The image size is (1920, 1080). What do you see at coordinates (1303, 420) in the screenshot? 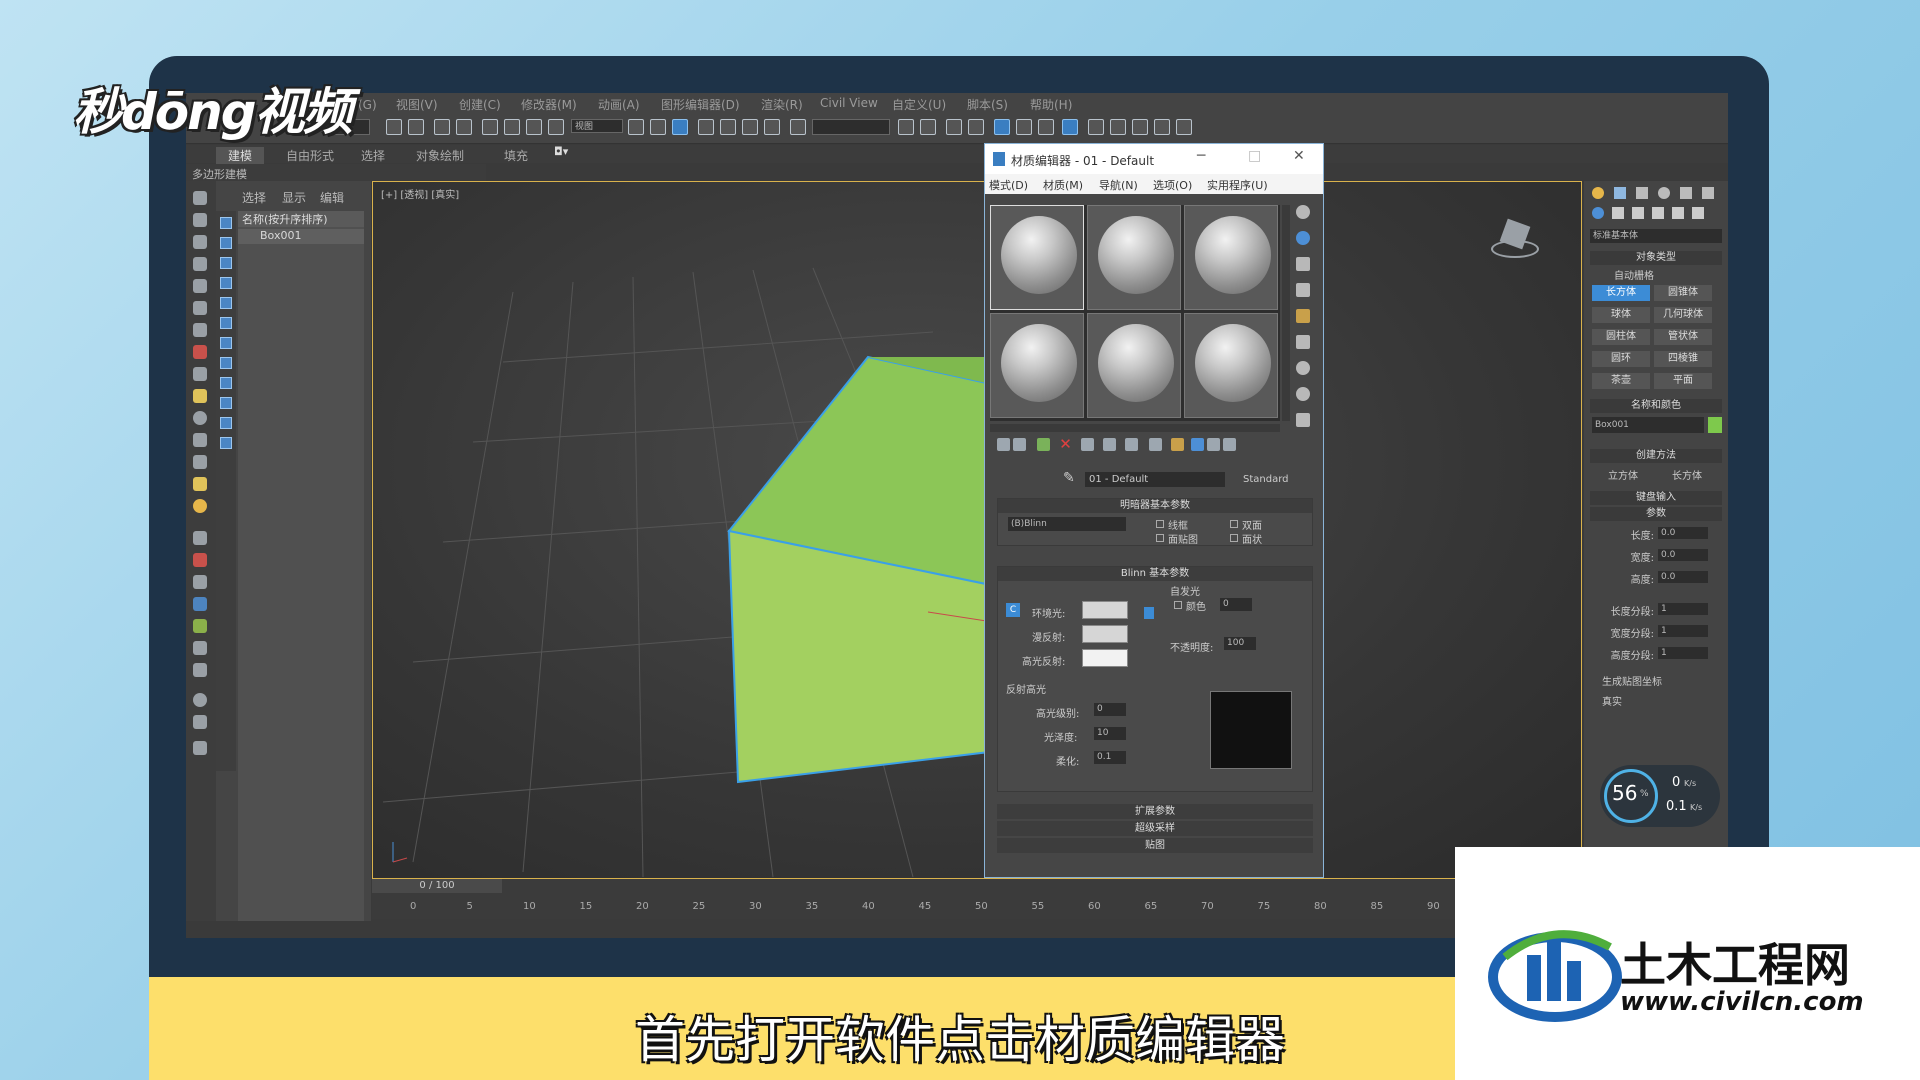
I see `material-navigator-icon` at bounding box center [1303, 420].